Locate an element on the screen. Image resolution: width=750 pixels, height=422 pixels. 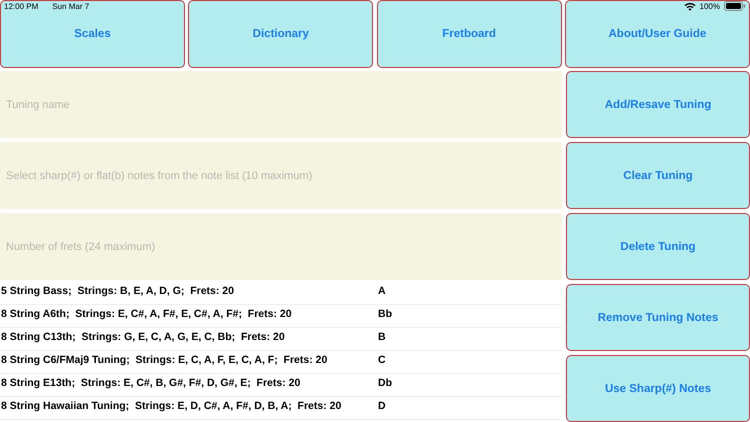
tuning-list-item: 5 String Bass; Strings: B, E, A, D, G; Frets: 20 is located at coordinates (186, 293).